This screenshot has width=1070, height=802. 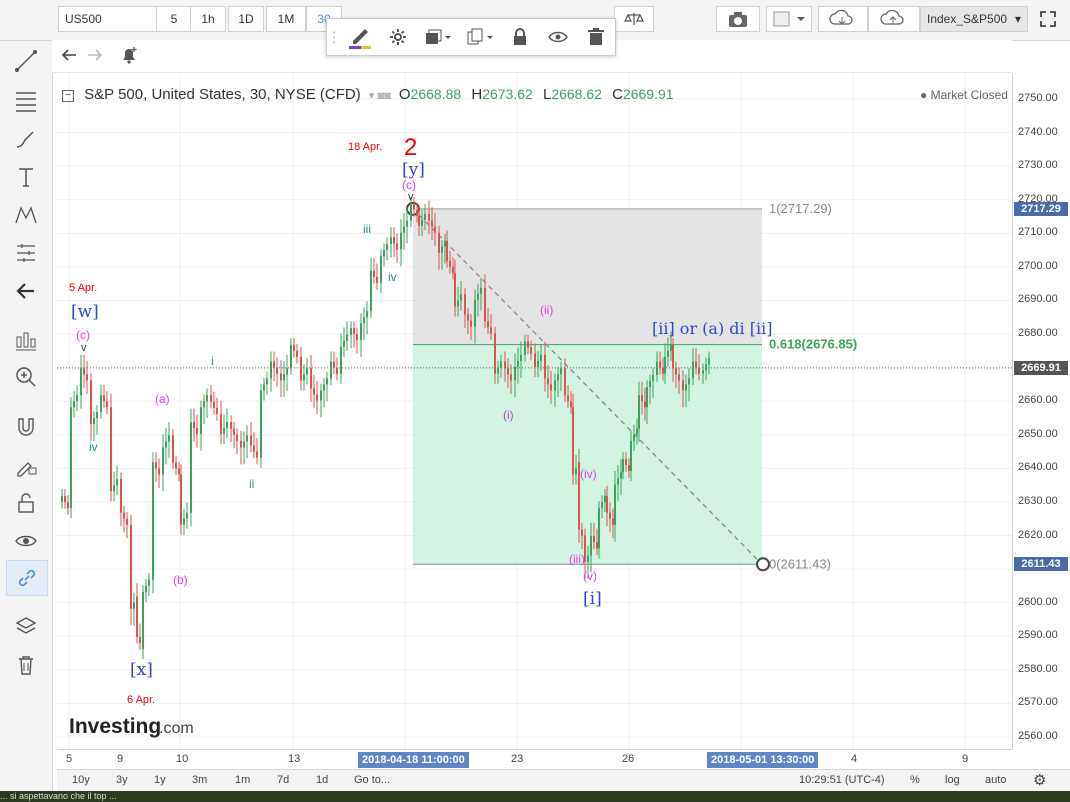 What do you see at coordinates (558, 37) in the screenshot?
I see `hide-eye-icon` at bounding box center [558, 37].